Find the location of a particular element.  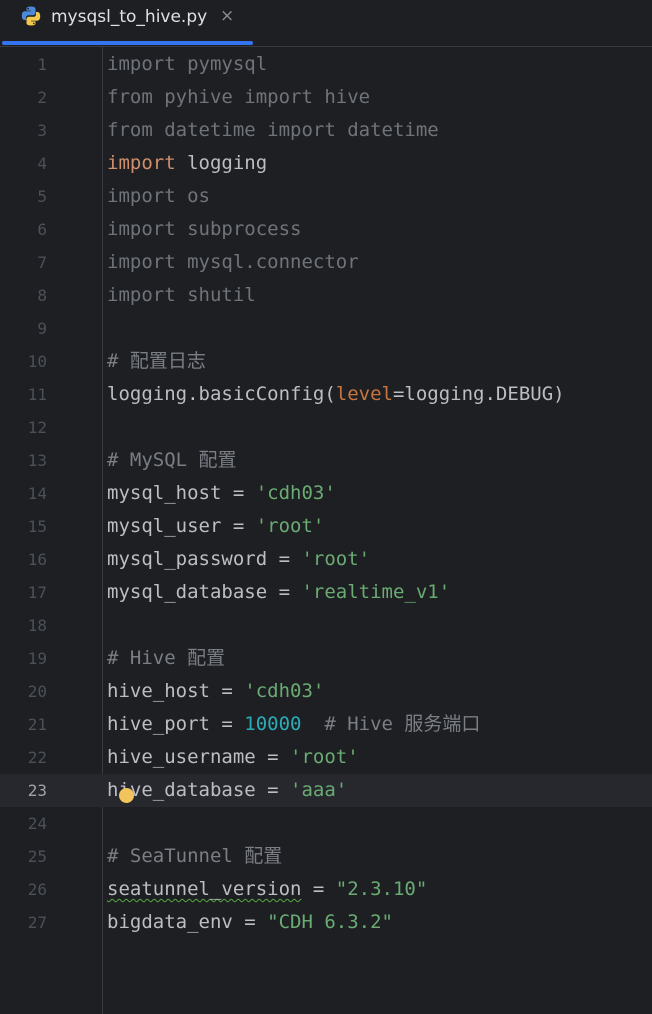

code-text: logging.basicConfig(level=logging.DEBUG) is located at coordinates (336, 394).